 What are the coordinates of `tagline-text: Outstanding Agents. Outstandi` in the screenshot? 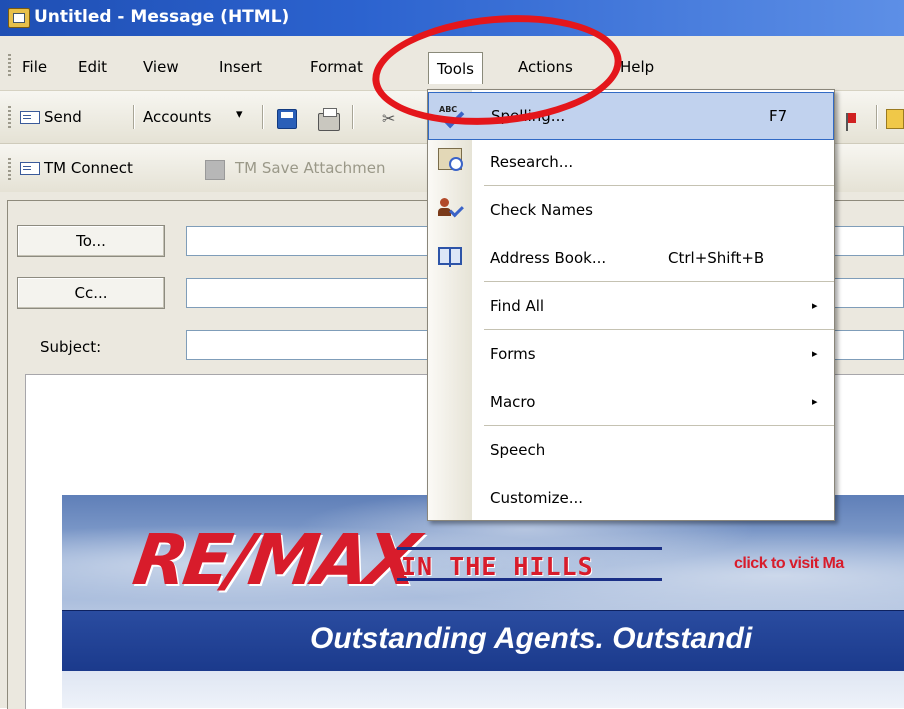 It's located at (531, 638).